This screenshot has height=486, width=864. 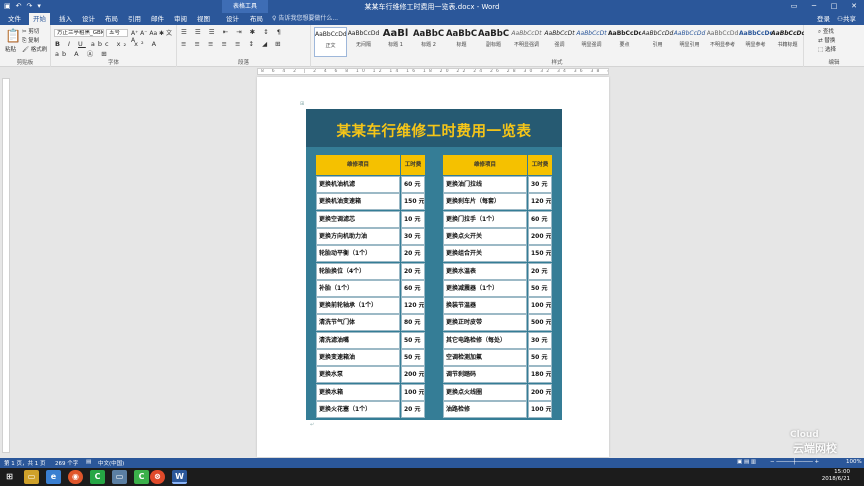 I want to click on table-cell-item: 更换减震器（1个）, so click(x=485, y=288).